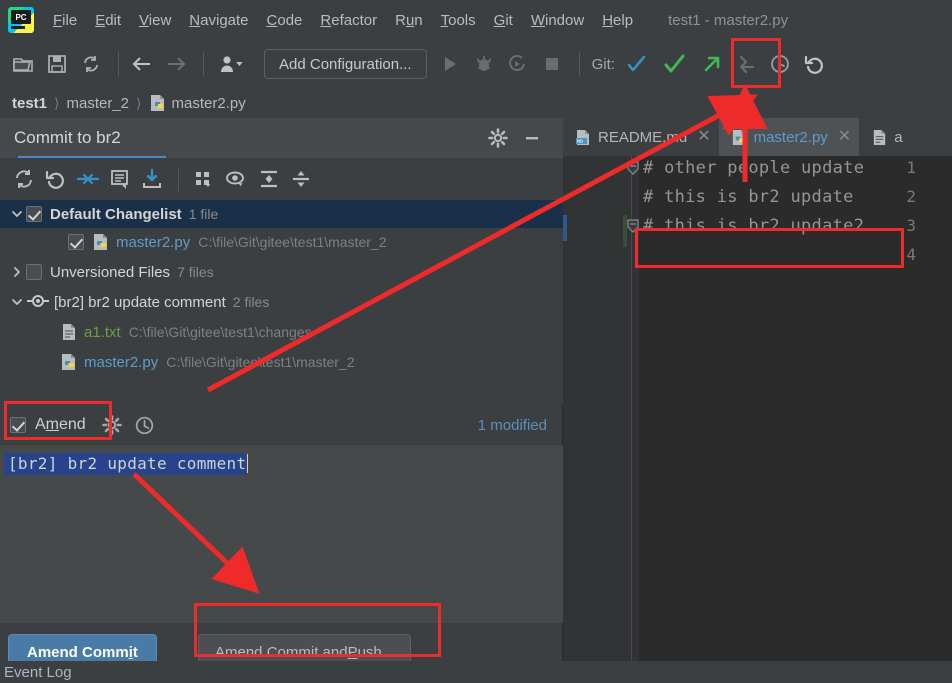 The width and height of the screenshot is (952, 683). What do you see at coordinates (911, 254) in the screenshot?
I see `line-number: 4` at bounding box center [911, 254].